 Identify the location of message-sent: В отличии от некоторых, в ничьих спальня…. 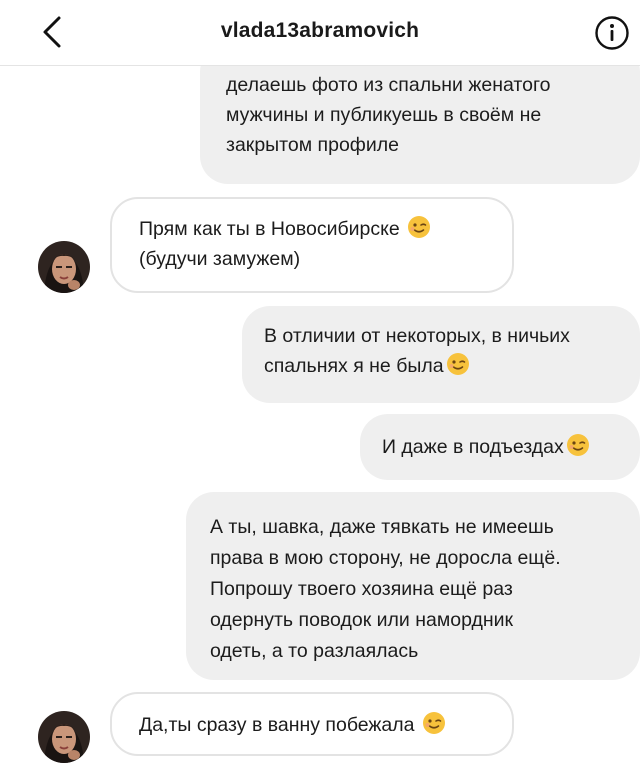
(441, 354).